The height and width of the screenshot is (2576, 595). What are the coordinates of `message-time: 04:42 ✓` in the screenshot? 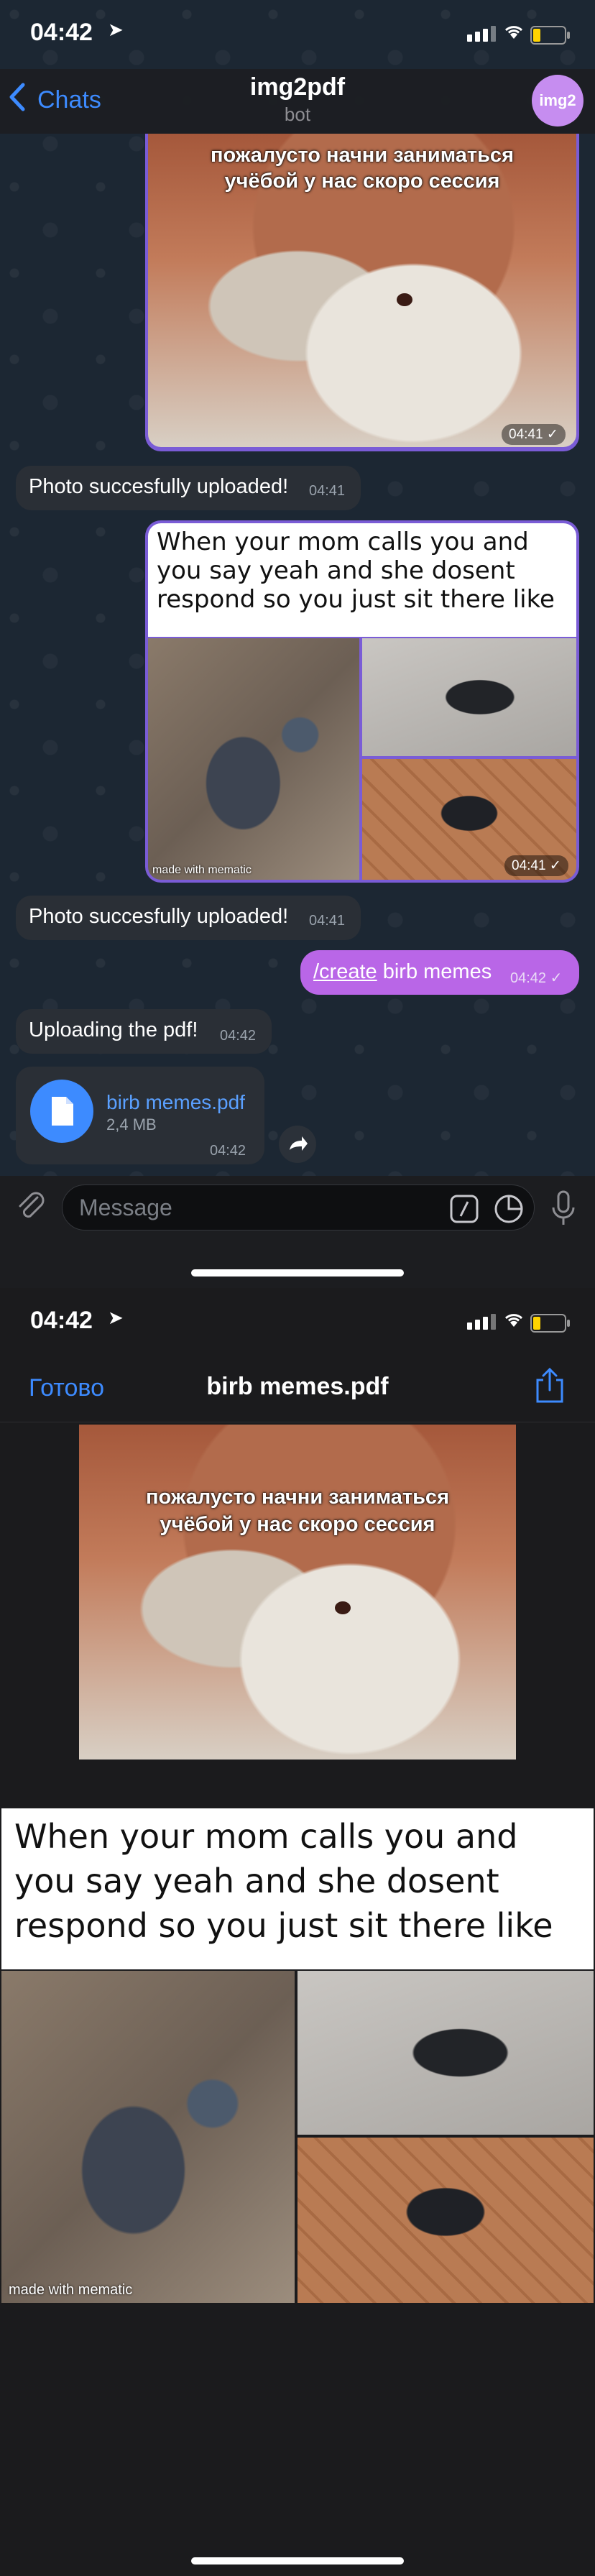 It's located at (536, 978).